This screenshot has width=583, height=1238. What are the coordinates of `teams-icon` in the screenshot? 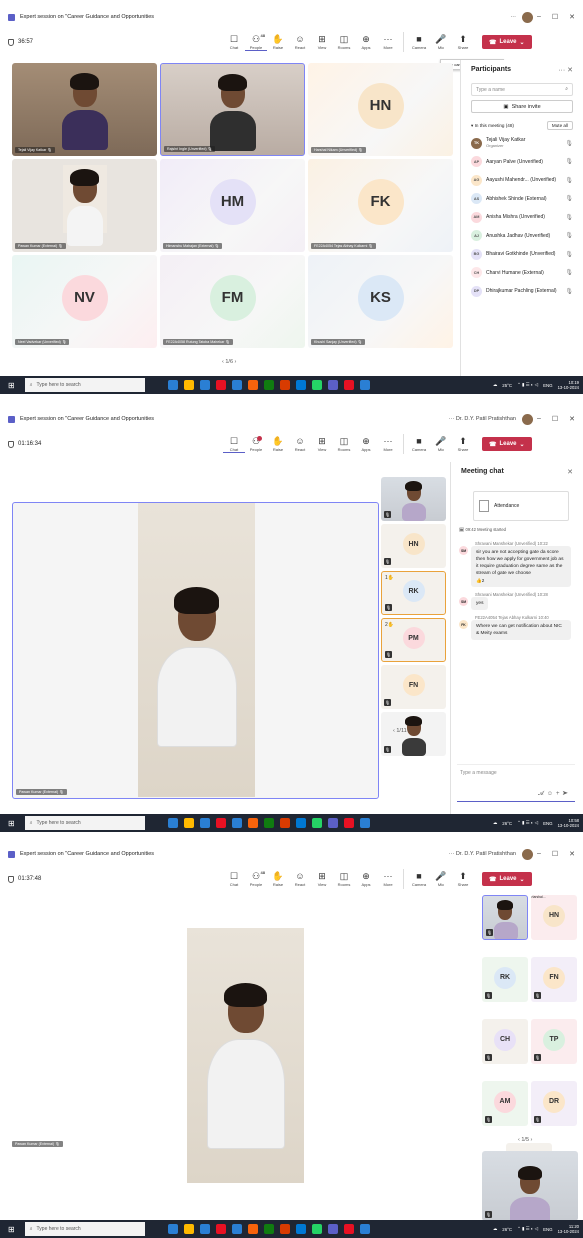 It's located at (332, 385).